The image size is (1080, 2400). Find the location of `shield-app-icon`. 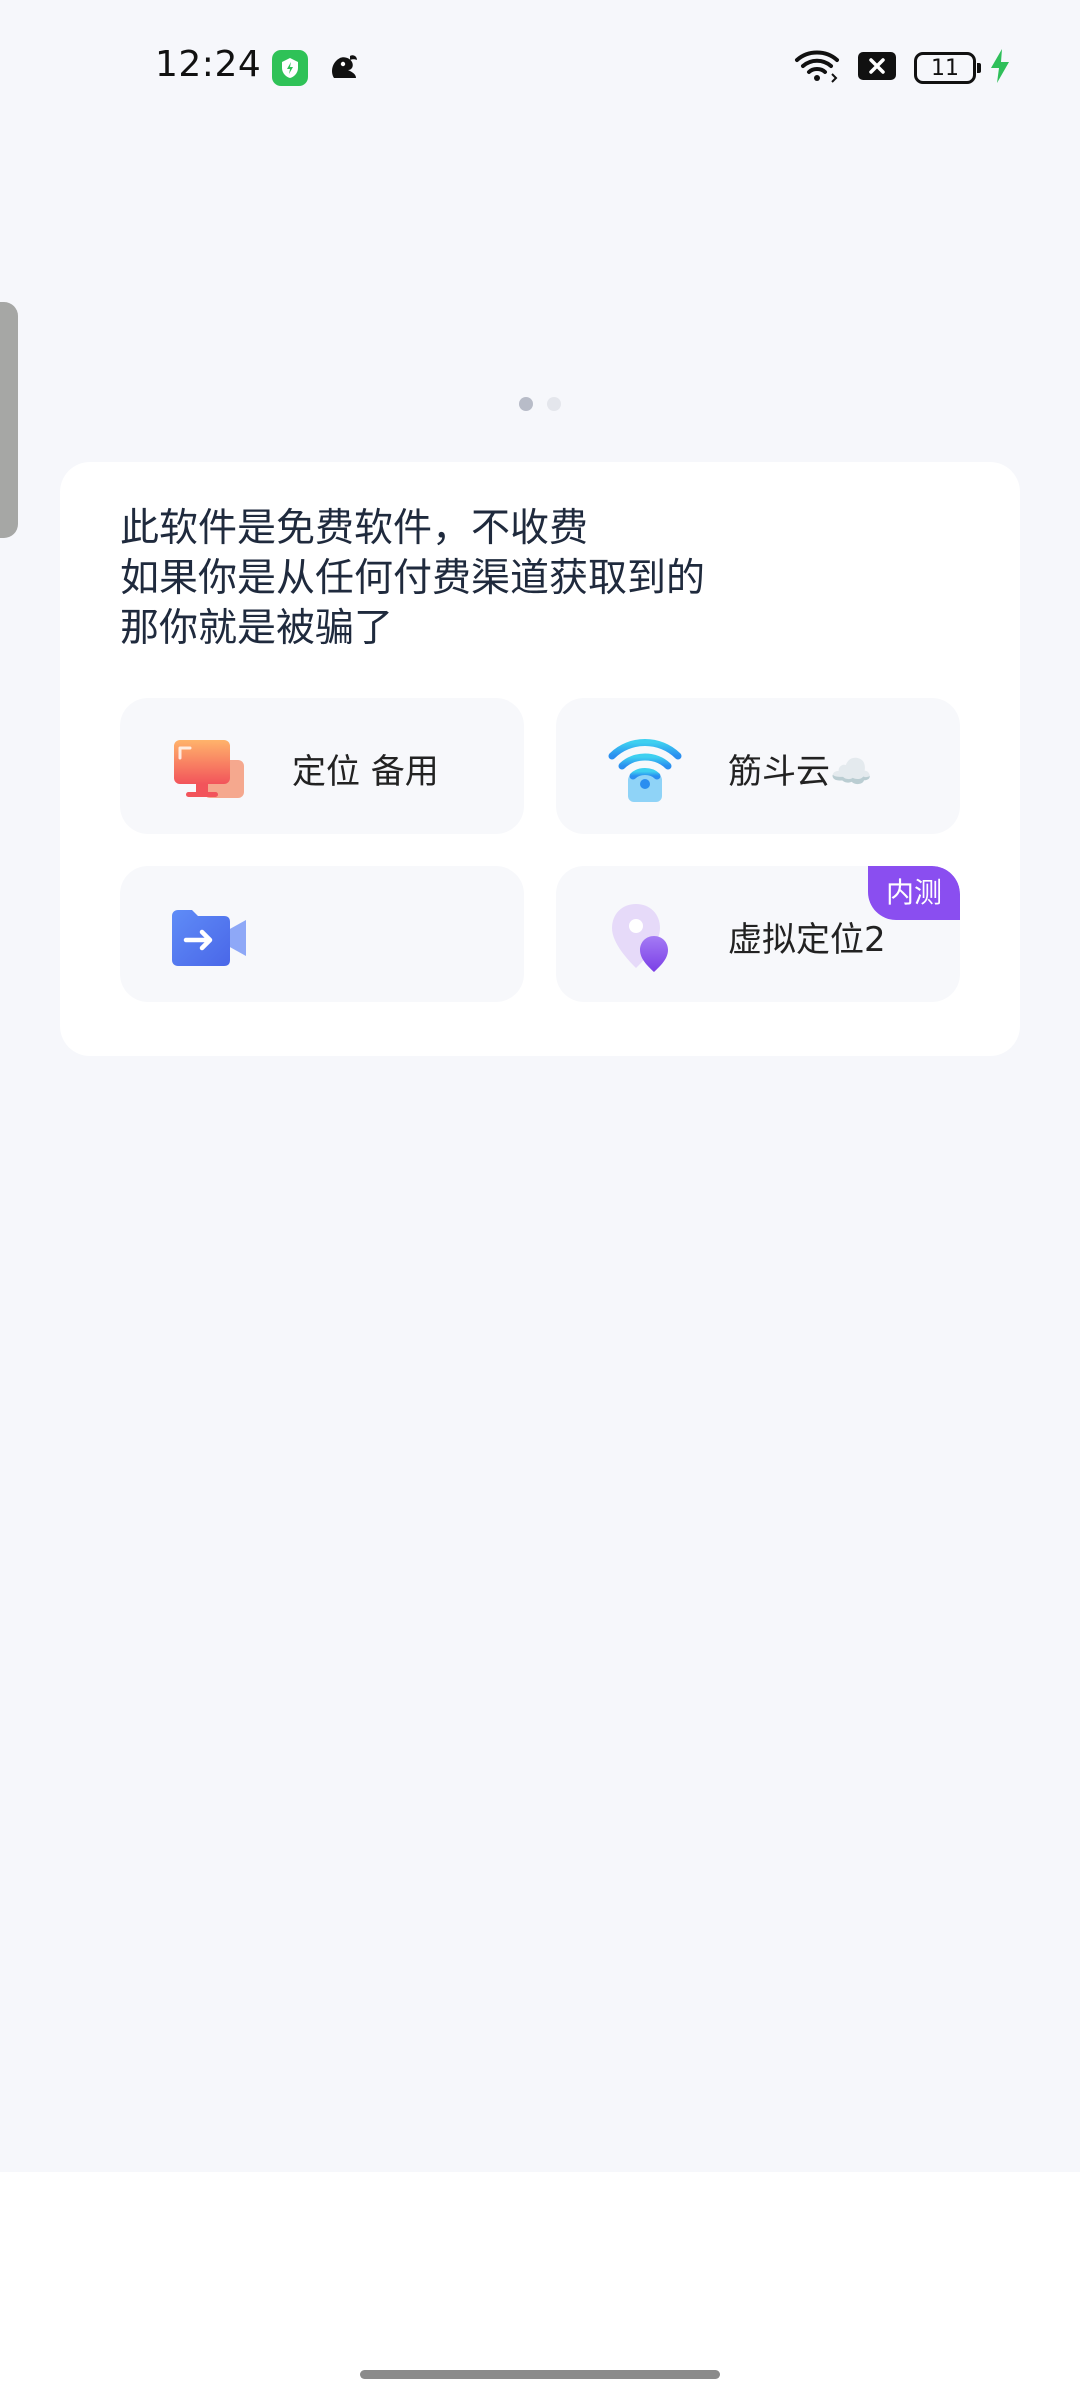

shield-app-icon is located at coordinates (290, 68).